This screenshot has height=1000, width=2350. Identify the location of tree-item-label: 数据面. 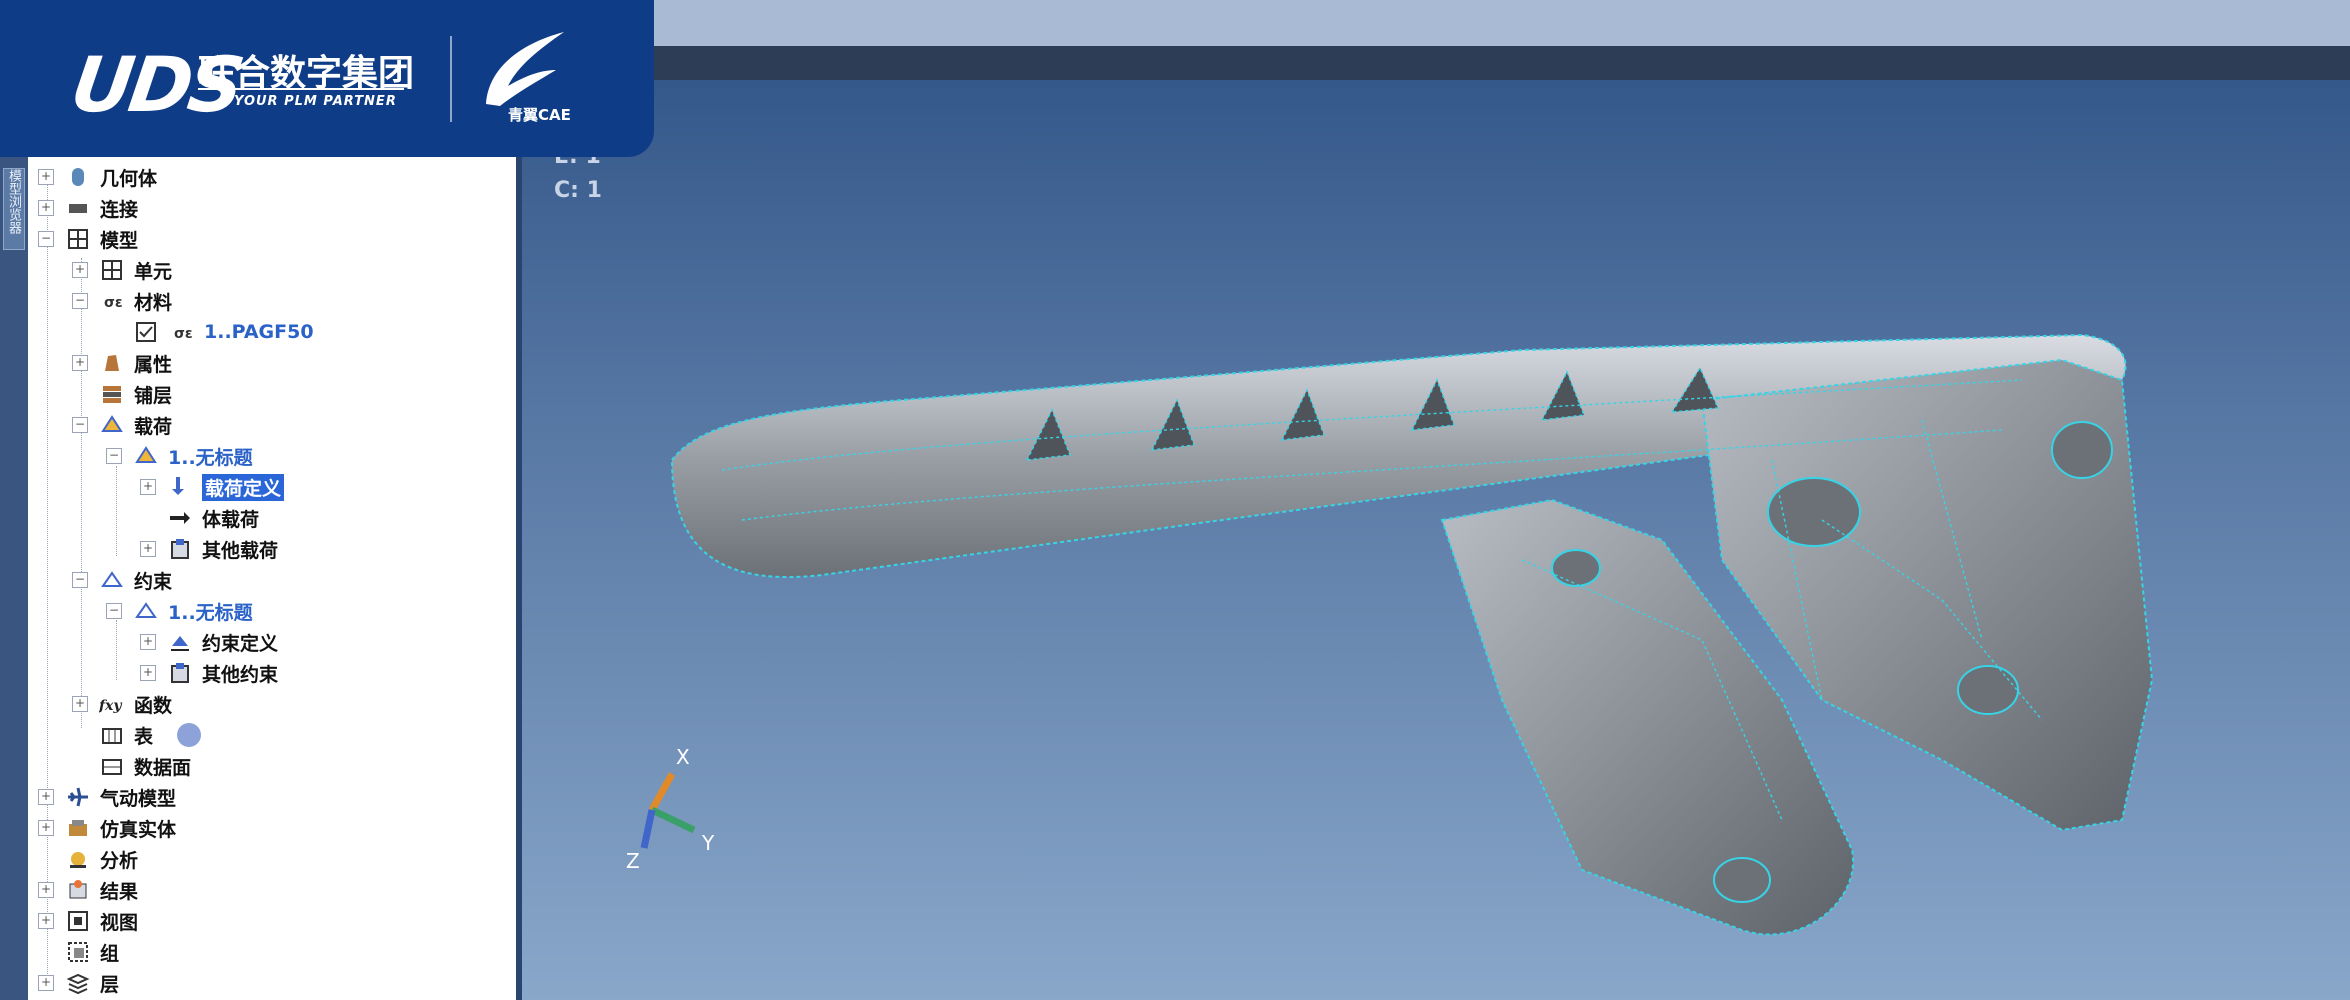
(163, 767).